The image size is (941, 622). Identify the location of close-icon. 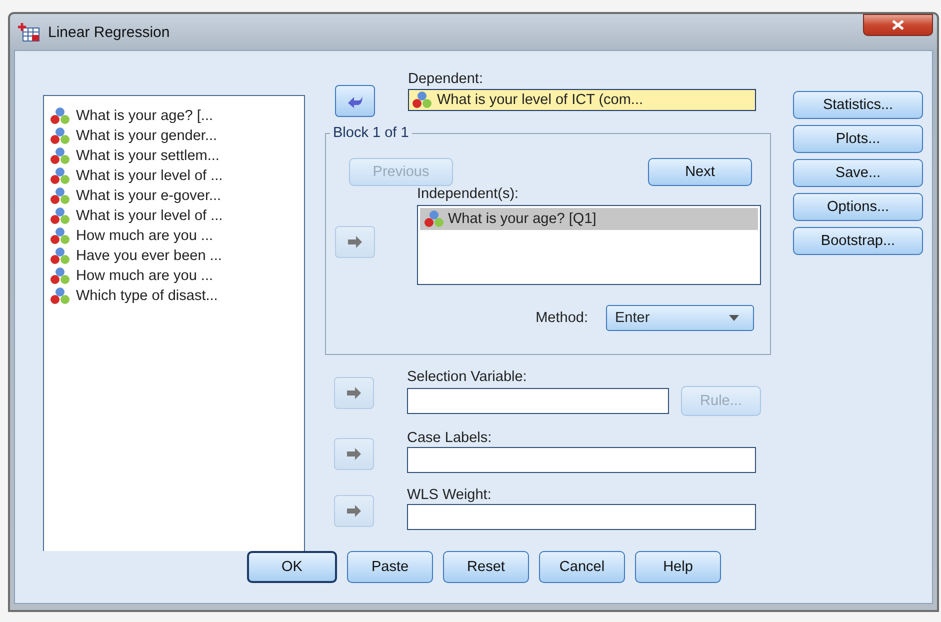
(898, 25).